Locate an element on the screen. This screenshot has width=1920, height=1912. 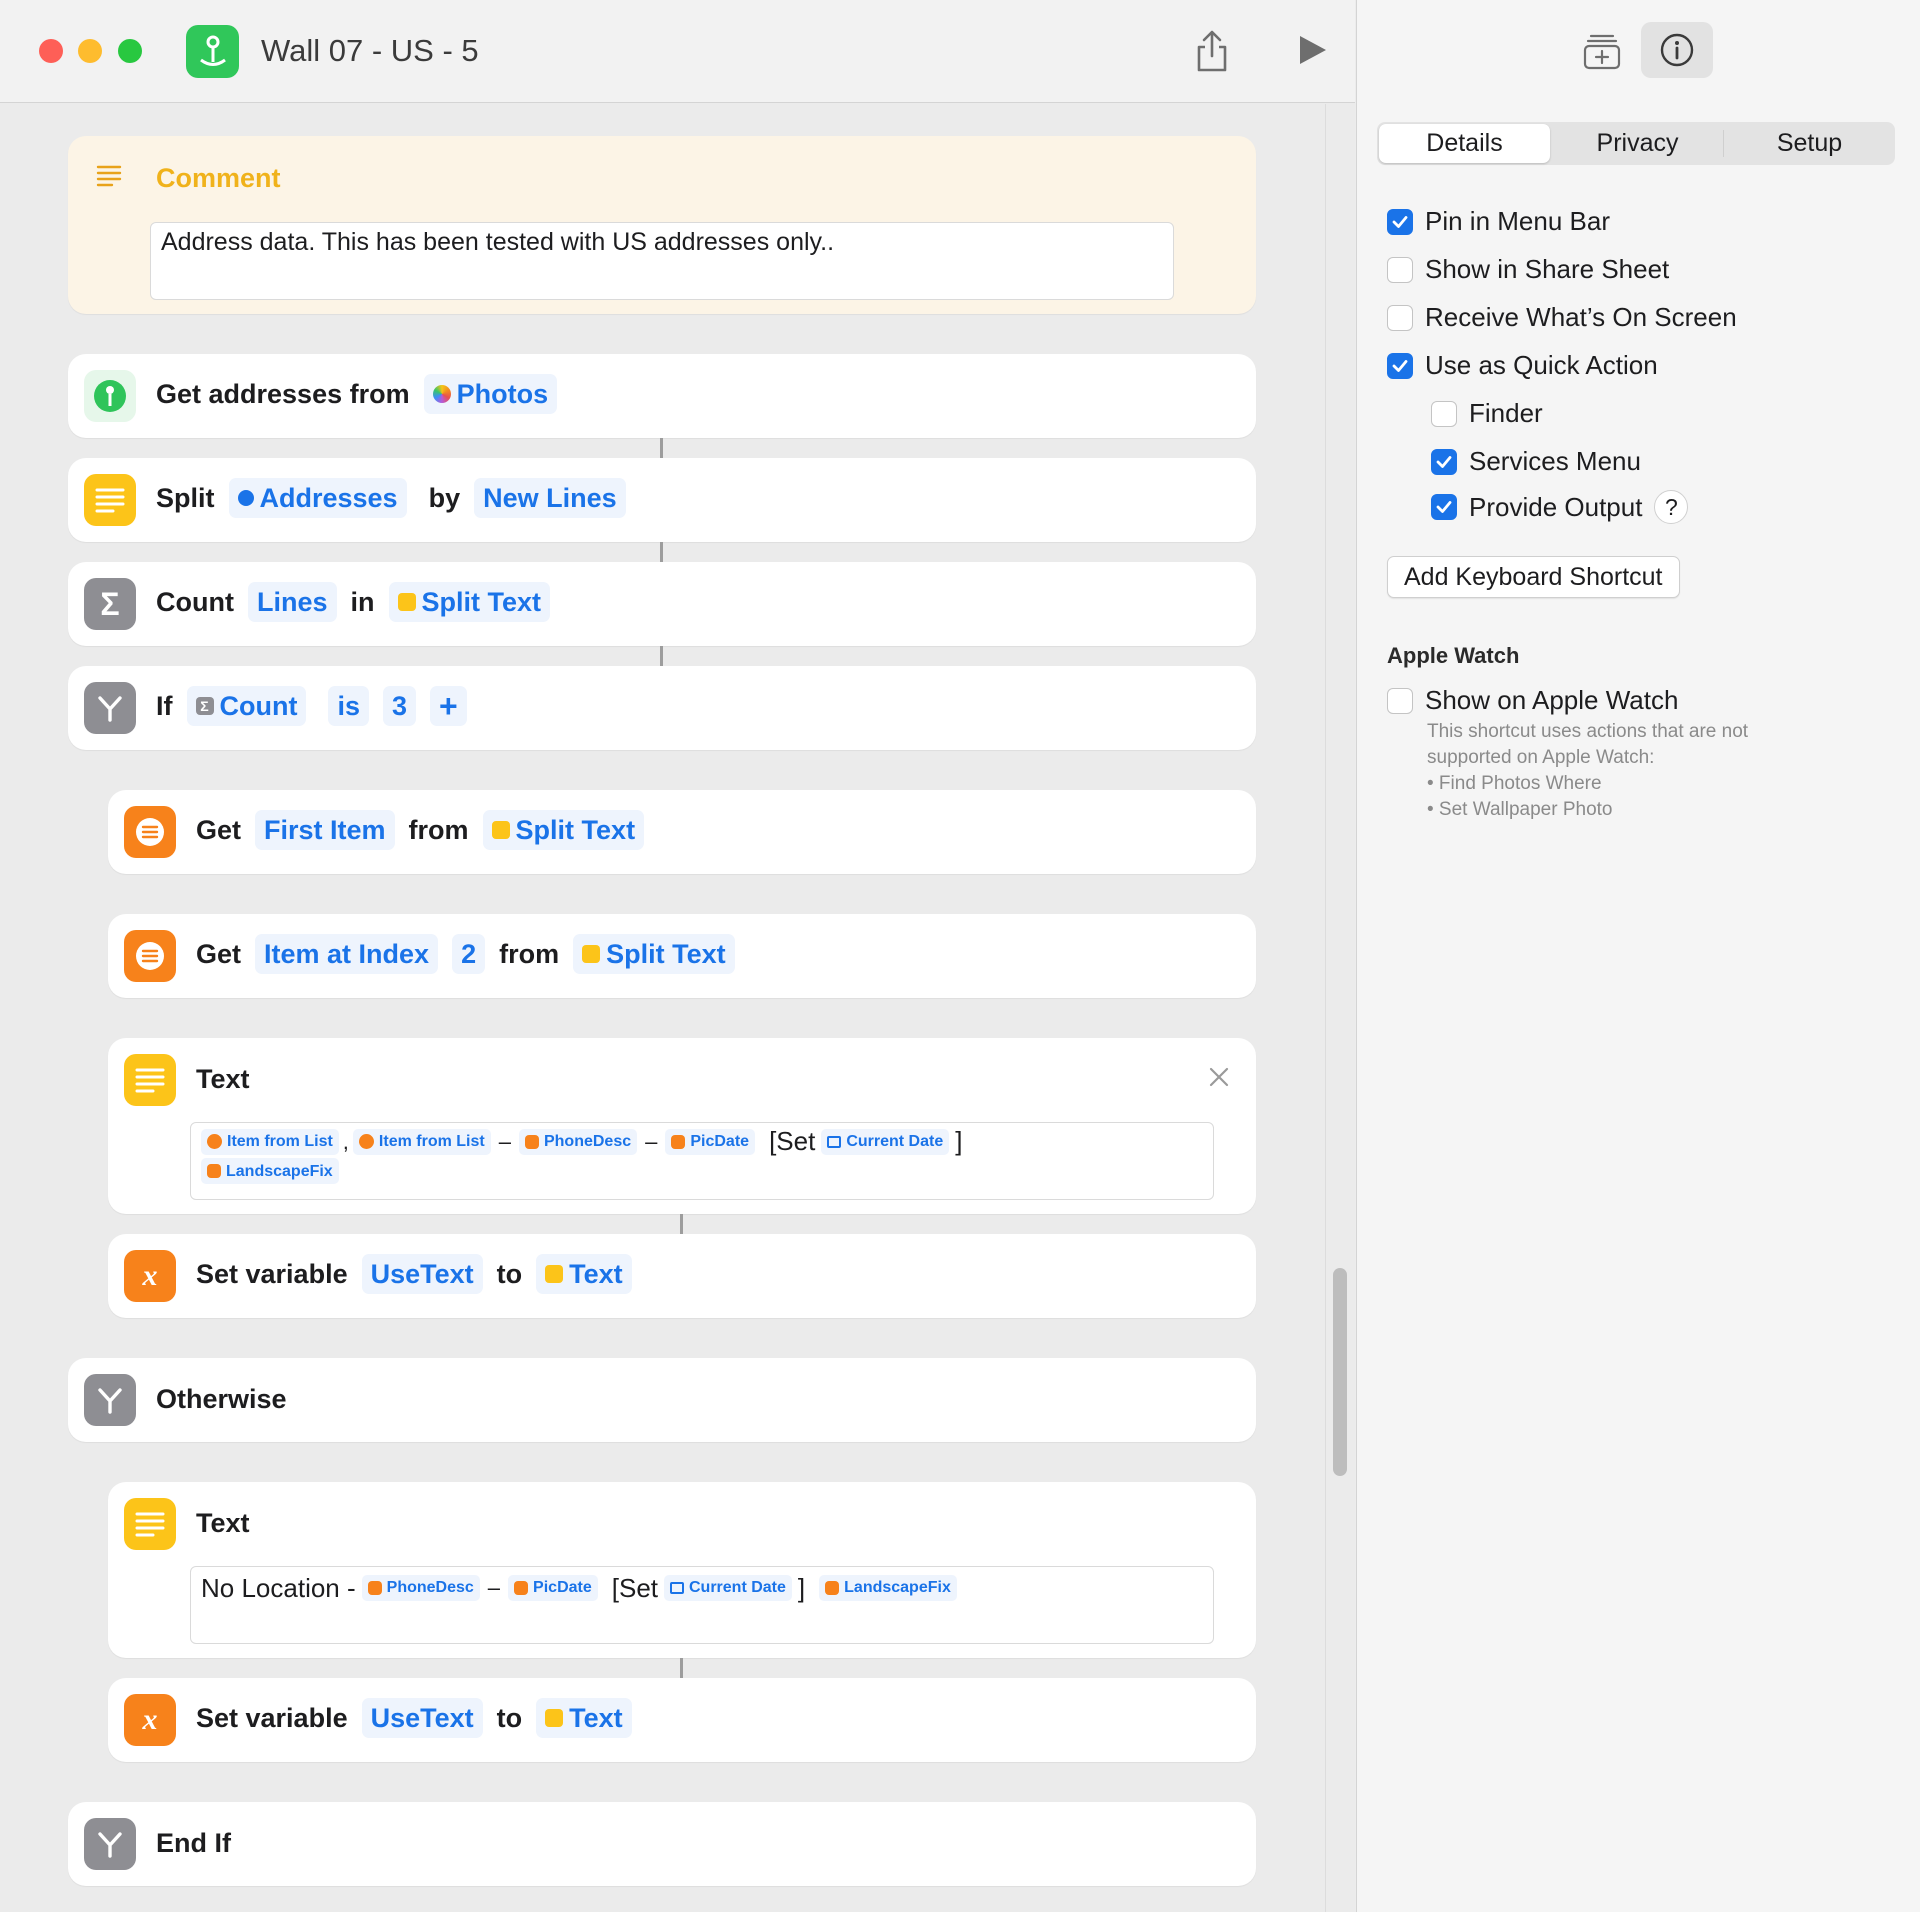
option-show-in-share-sheet: Show in Share Sheet is located at coordinates (1528, 269).